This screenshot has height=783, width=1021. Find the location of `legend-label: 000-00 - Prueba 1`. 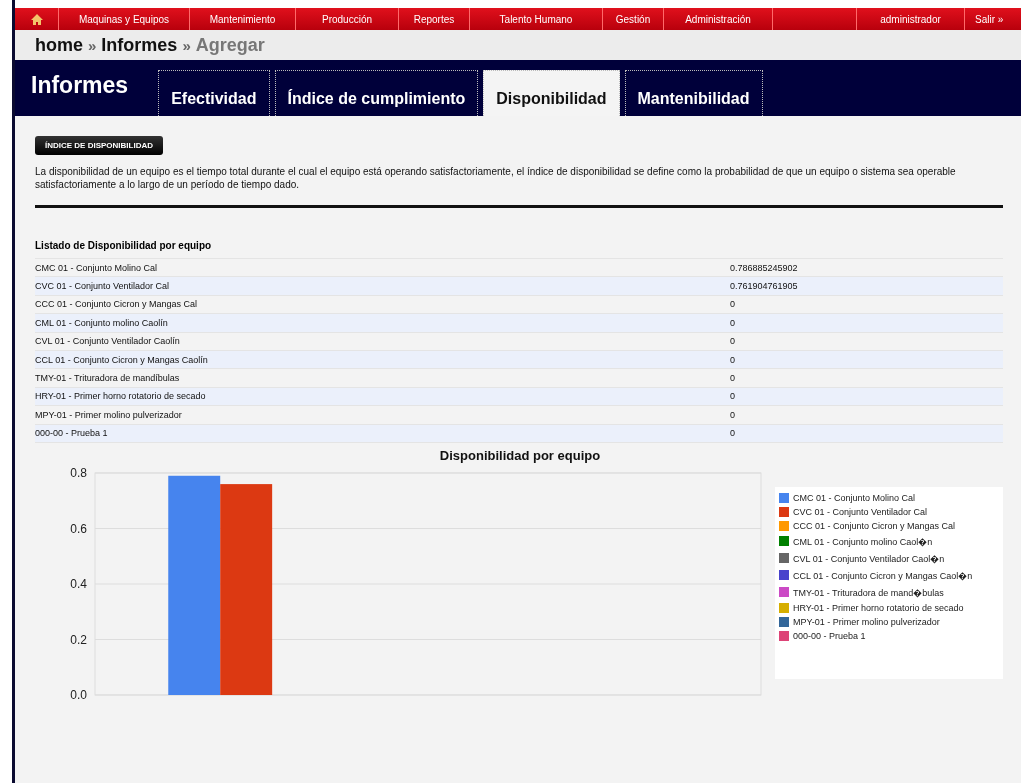

legend-label: 000-00 - Prueba 1 is located at coordinates (829, 635).